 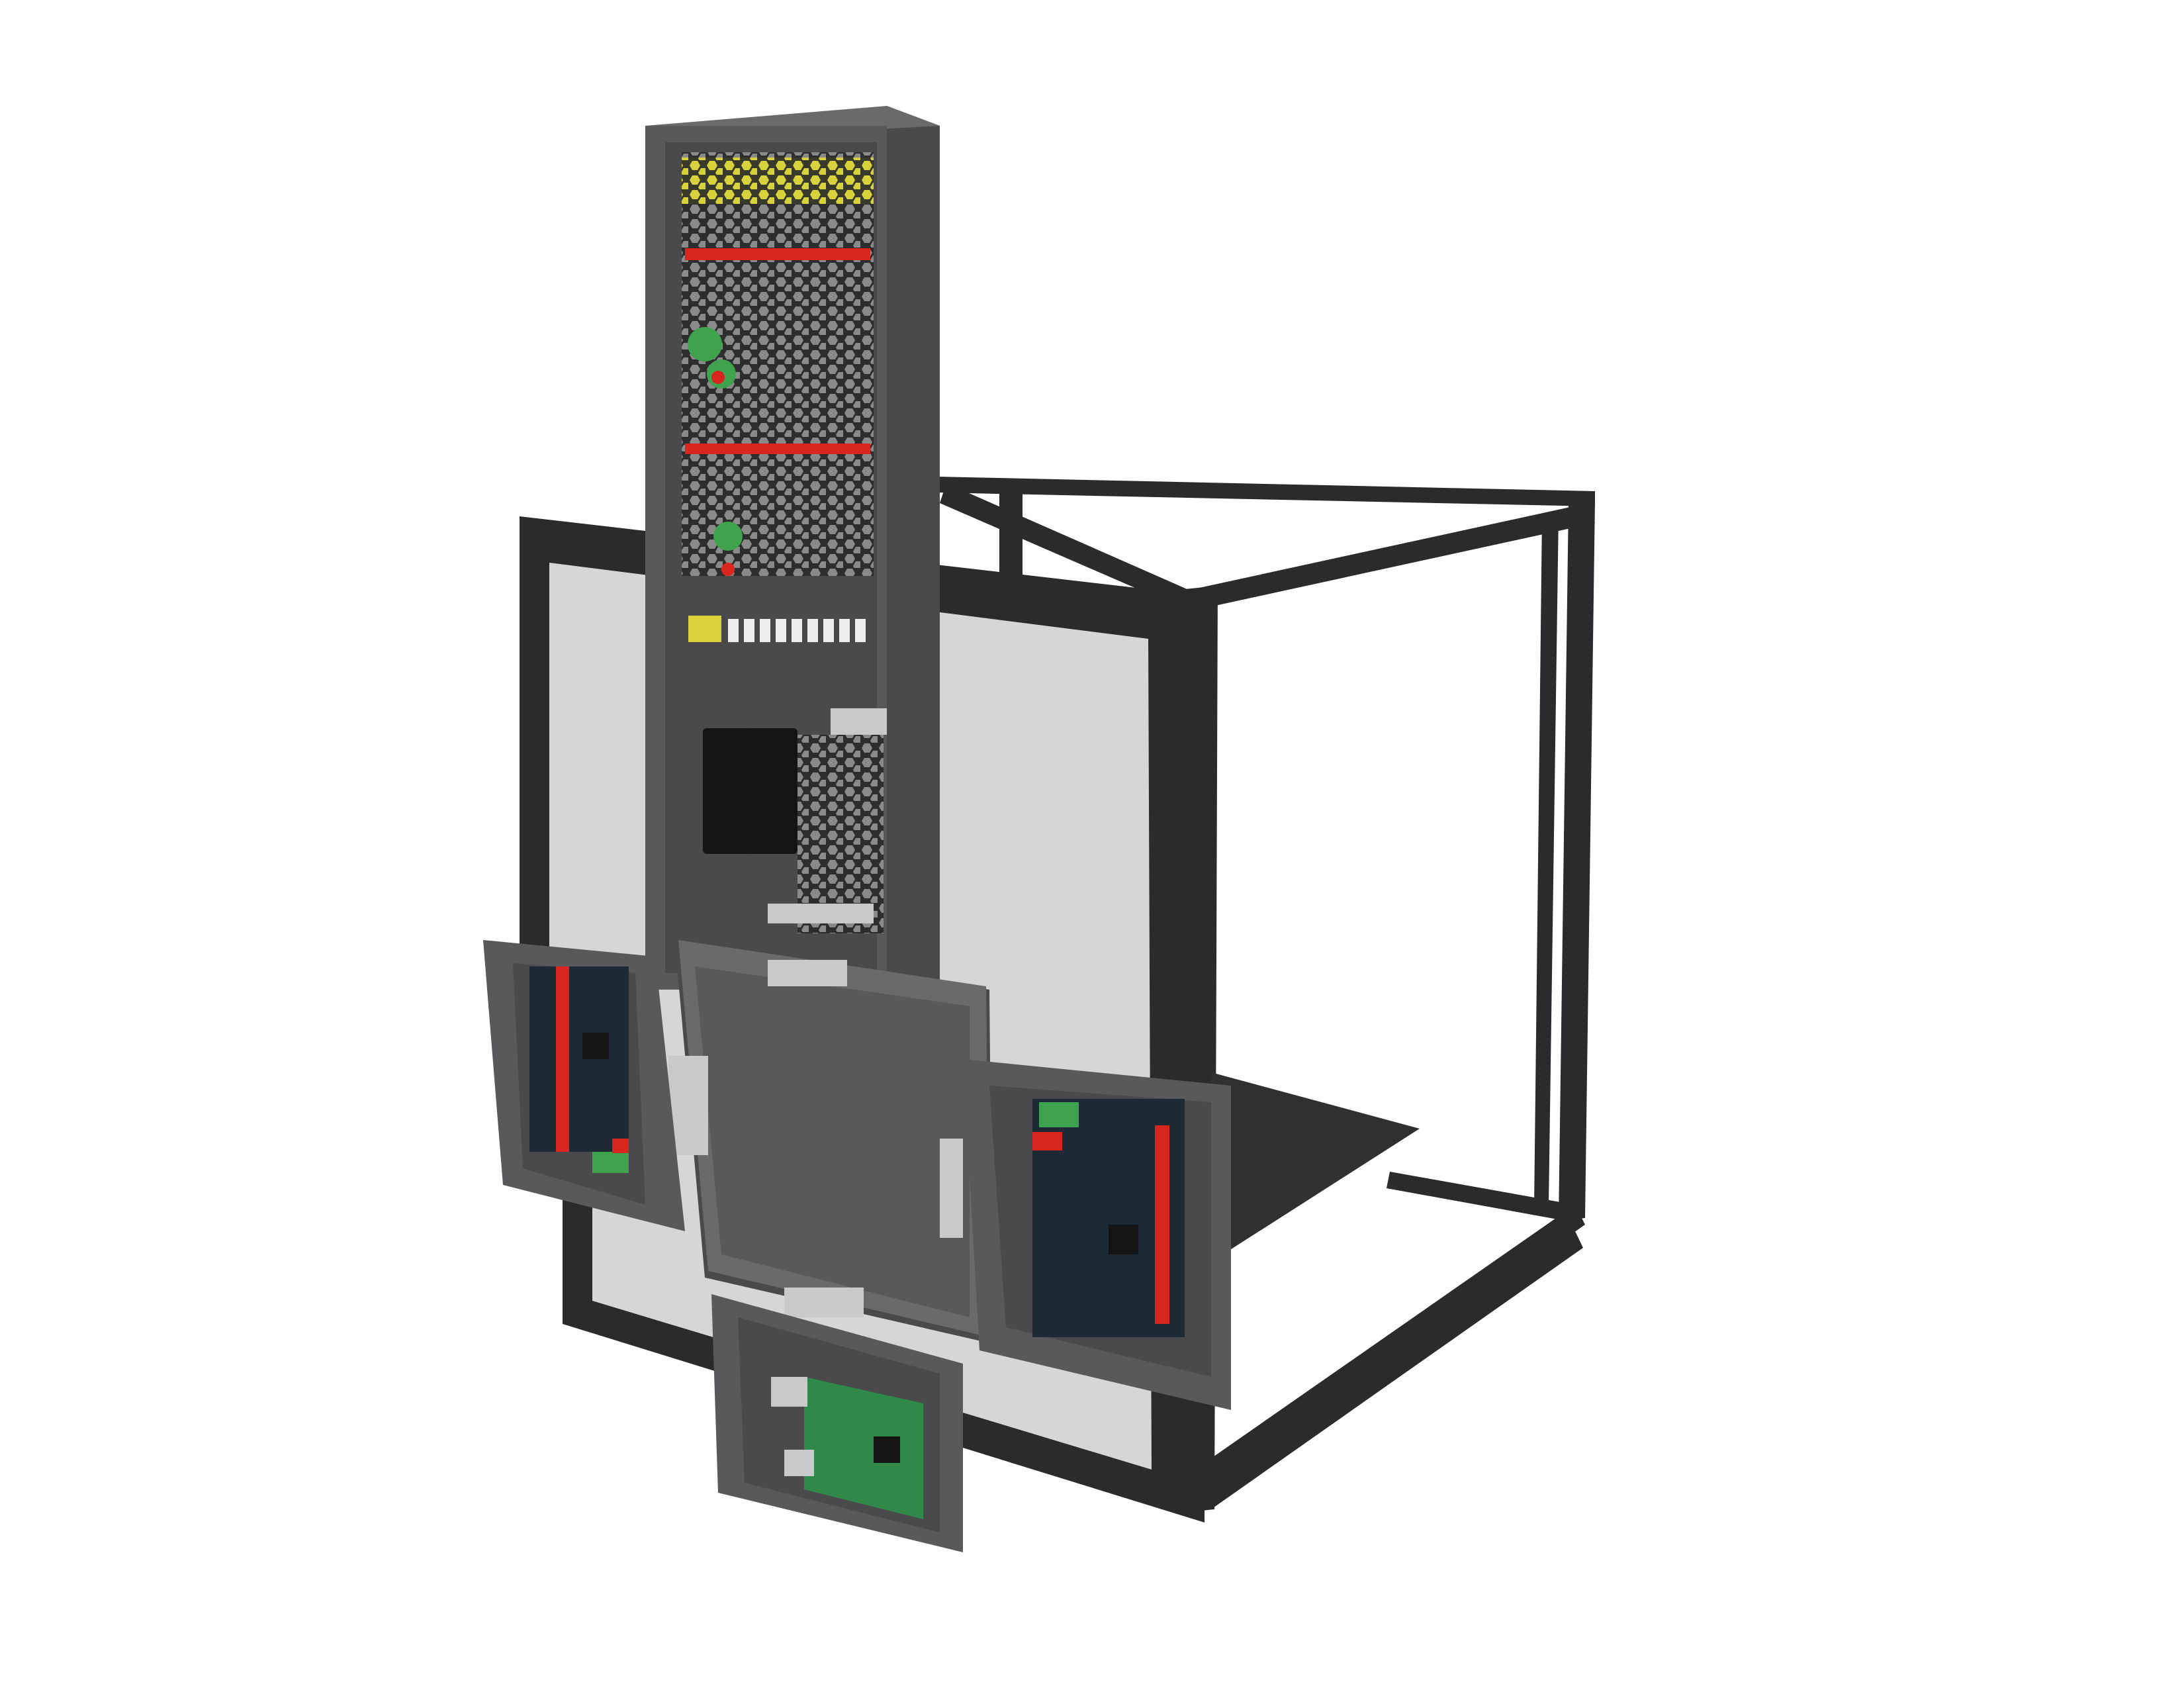 What do you see at coordinates (579, 1059) in the screenshot?
I see `left-board-pcb` at bounding box center [579, 1059].